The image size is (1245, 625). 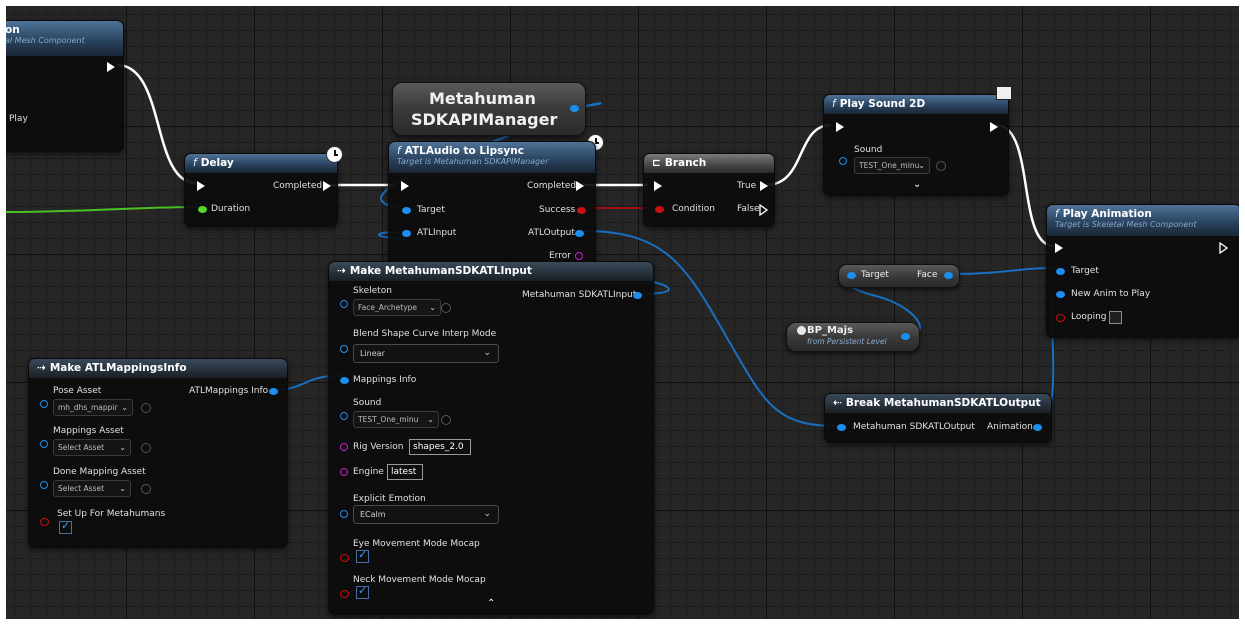 What do you see at coordinates (426, 353) in the screenshot?
I see `blend-mode-dropdown: Linear ⌄` at bounding box center [426, 353].